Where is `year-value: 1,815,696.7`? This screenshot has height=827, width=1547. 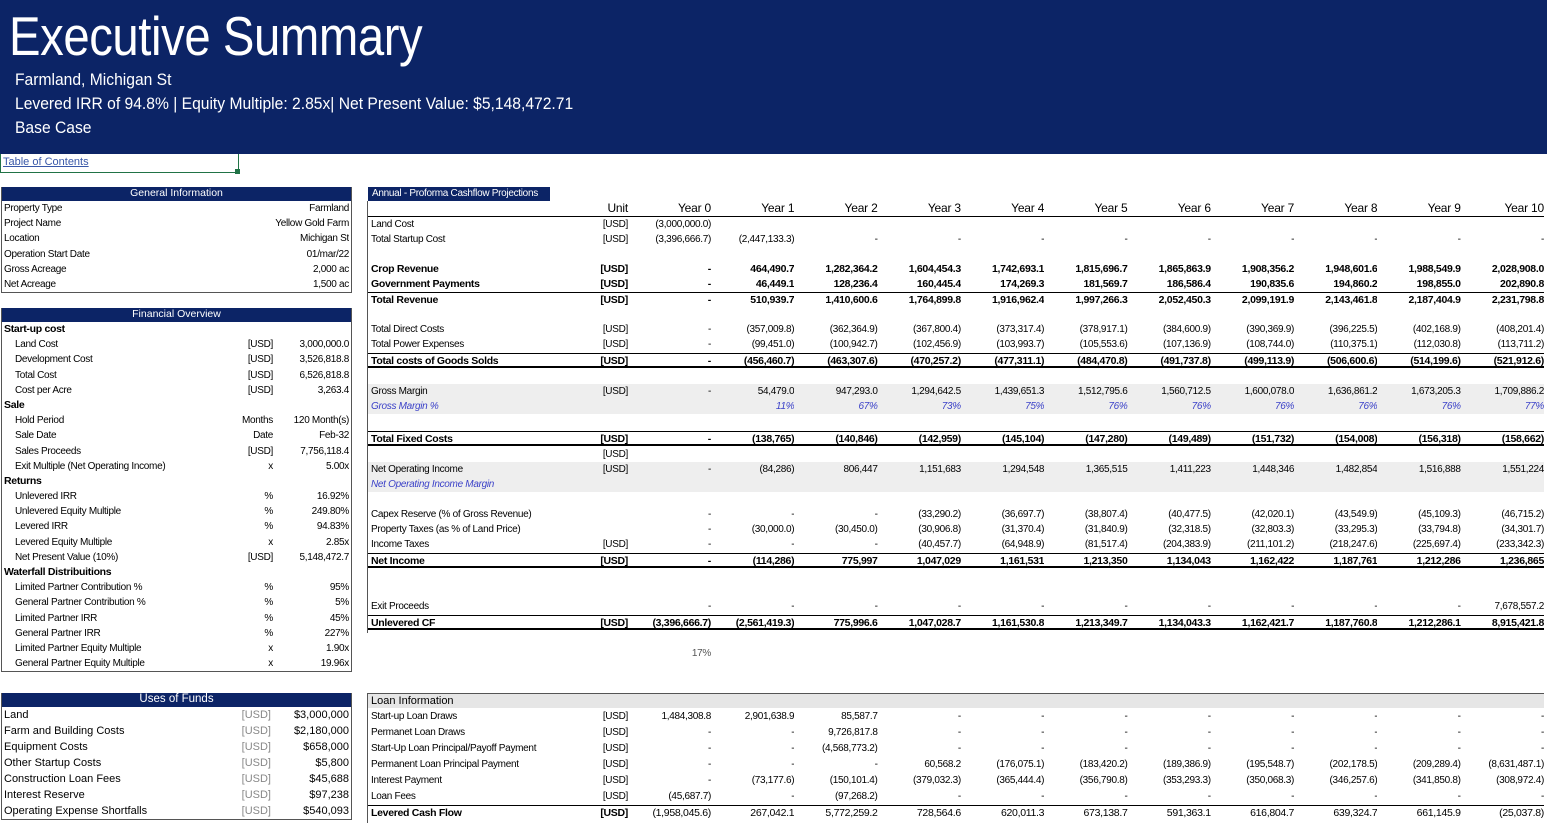 year-value: 1,815,696.7 is located at coordinates (1101, 269).